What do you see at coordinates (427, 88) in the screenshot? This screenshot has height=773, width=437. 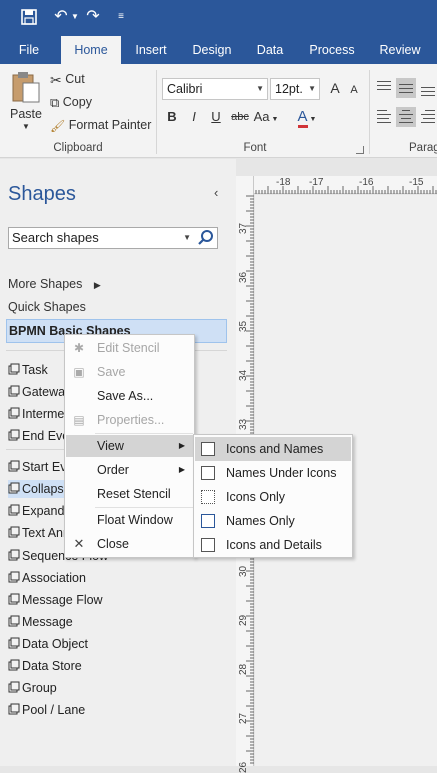 I see `align-bottom-button` at bounding box center [427, 88].